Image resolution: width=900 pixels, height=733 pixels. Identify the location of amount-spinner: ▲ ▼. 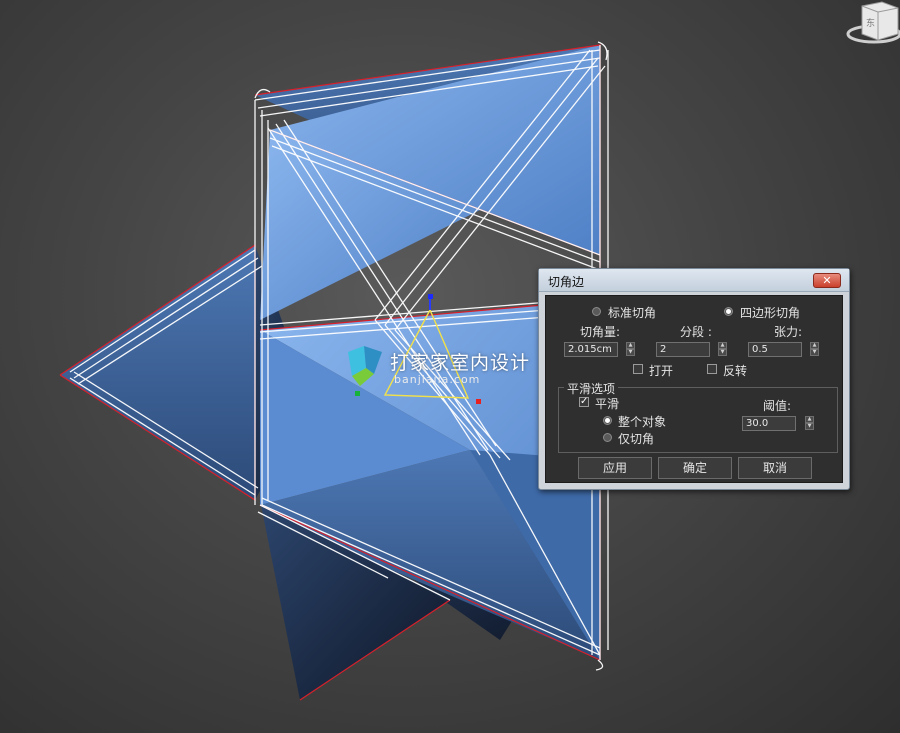
(630, 349).